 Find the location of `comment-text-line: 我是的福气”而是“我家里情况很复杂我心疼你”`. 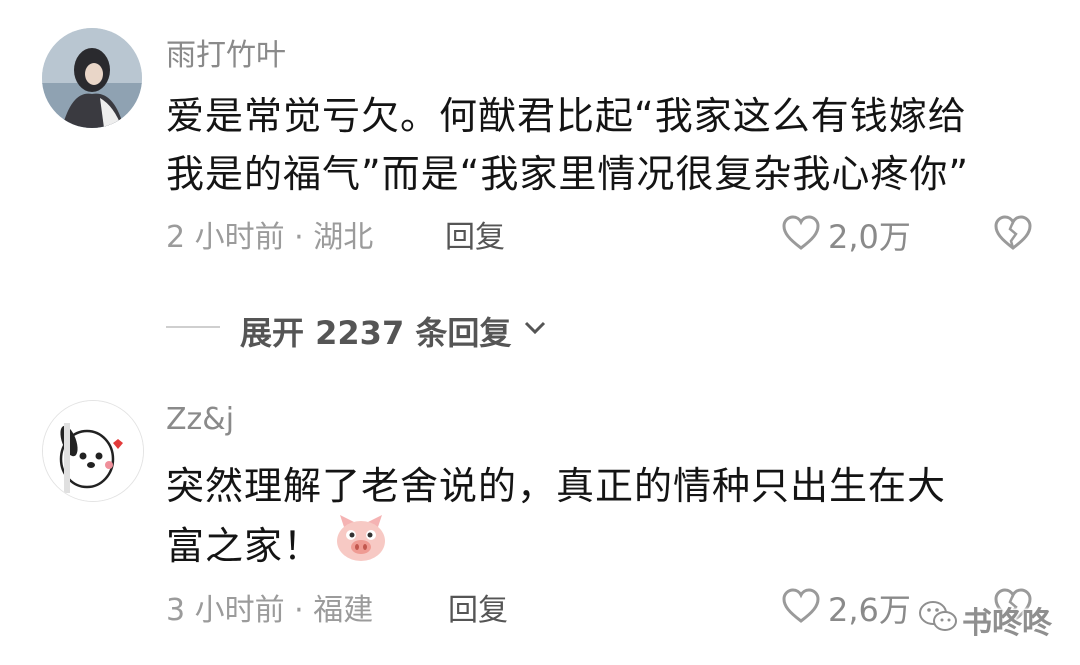

comment-text-line: 我是的福气”而是“我家里情况很复杂我心疼你” is located at coordinates (568, 174).